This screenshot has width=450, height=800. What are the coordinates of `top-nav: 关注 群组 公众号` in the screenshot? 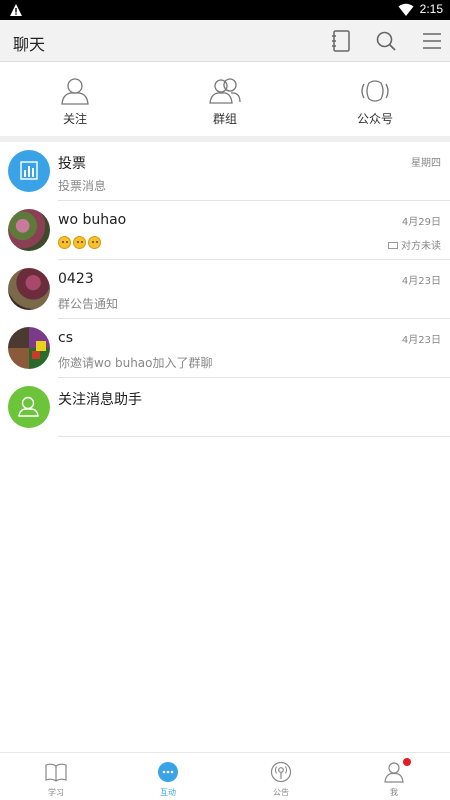 It's located at (225, 99).